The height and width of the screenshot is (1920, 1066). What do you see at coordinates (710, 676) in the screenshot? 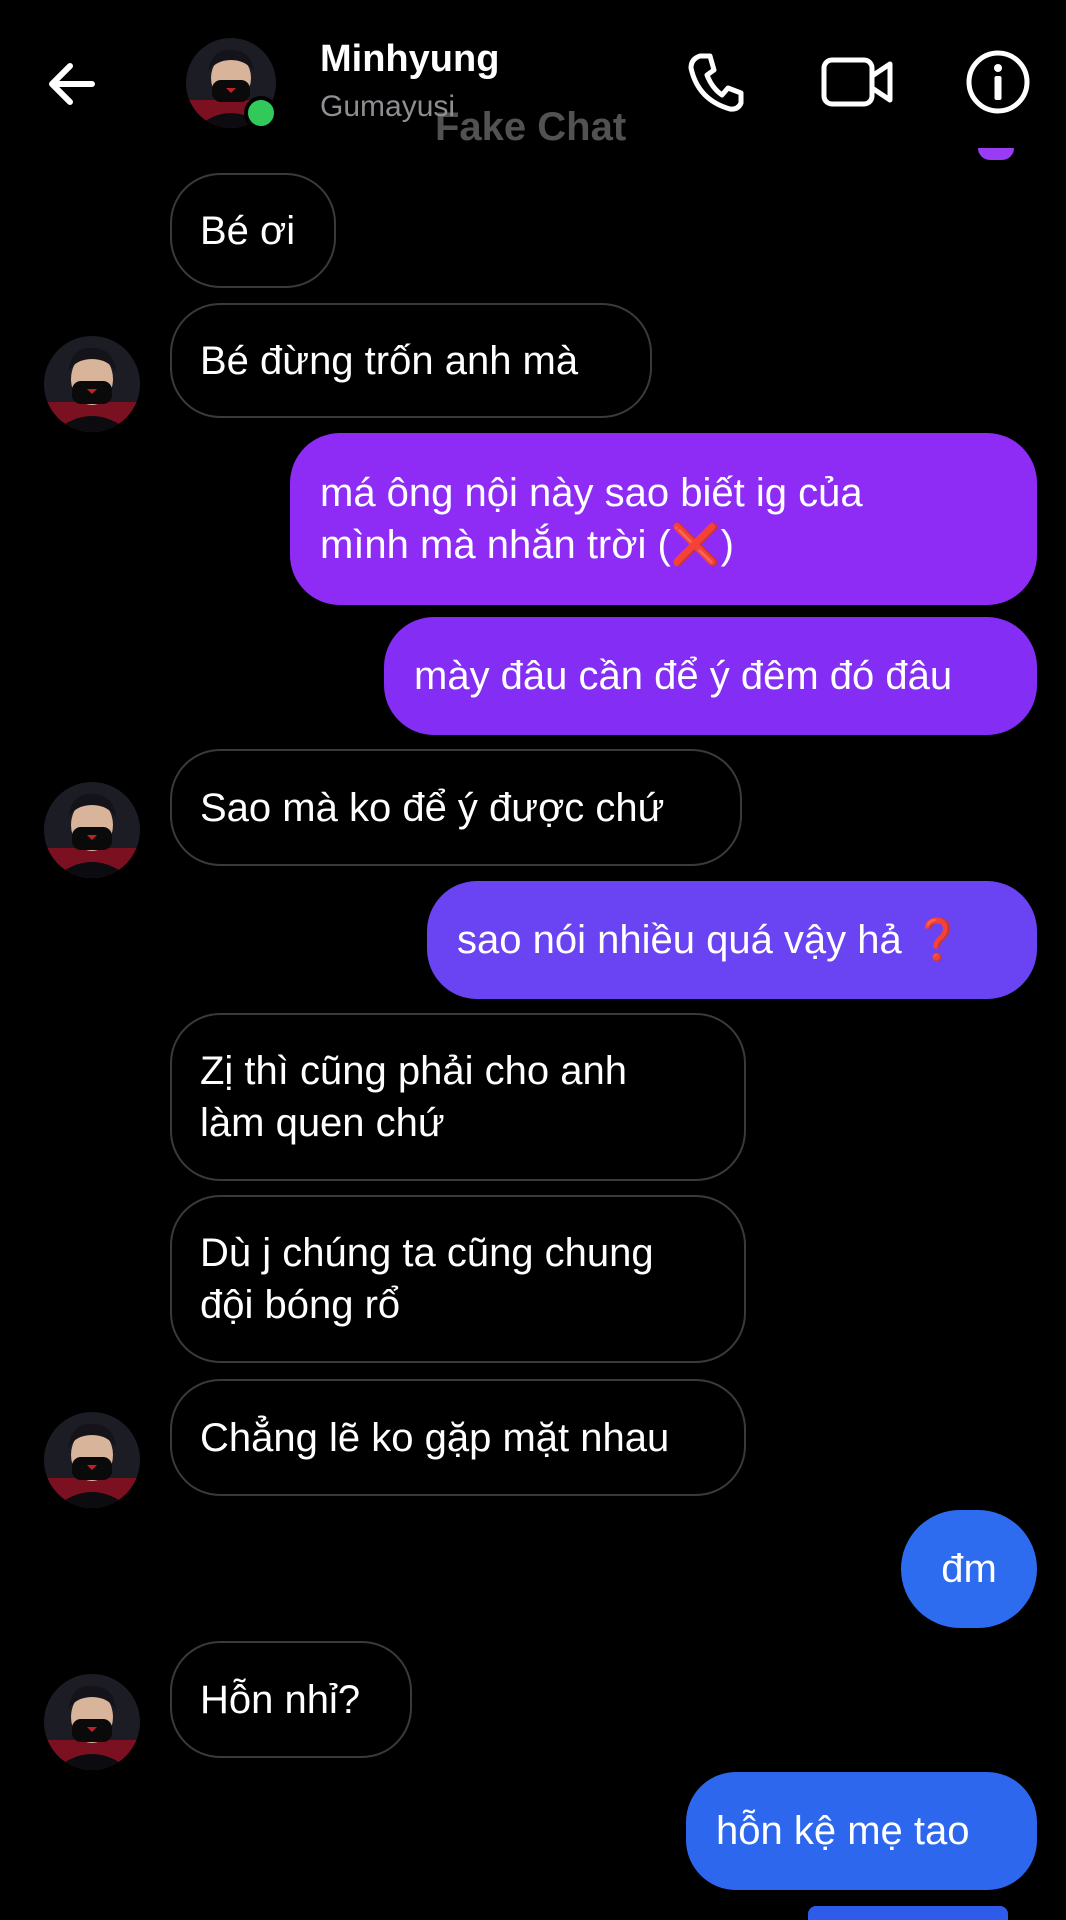
I see `outgoing-message: mày đâu cần để ý đêm đó đâu` at bounding box center [710, 676].